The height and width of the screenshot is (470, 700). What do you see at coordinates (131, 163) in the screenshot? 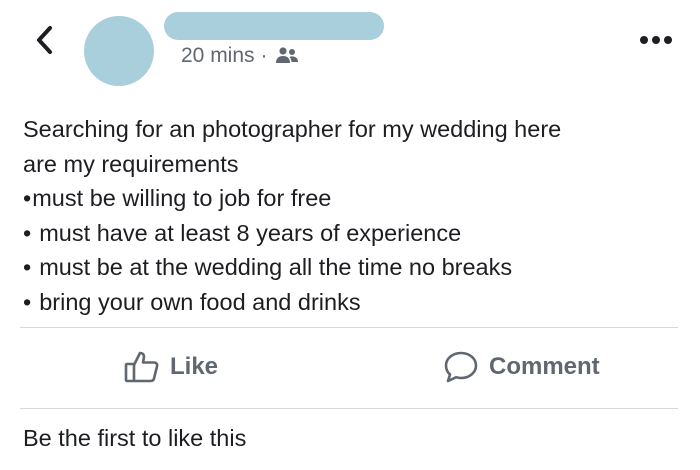
I see `post-text-line: are my requirements` at bounding box center [131, 163].